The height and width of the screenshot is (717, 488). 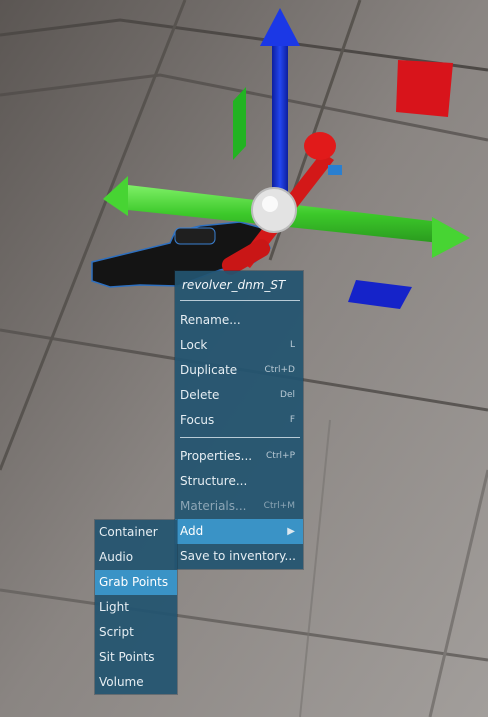 I want to click on menu-item-shortcut: Ctrl+P, so click(x=280, y=456).